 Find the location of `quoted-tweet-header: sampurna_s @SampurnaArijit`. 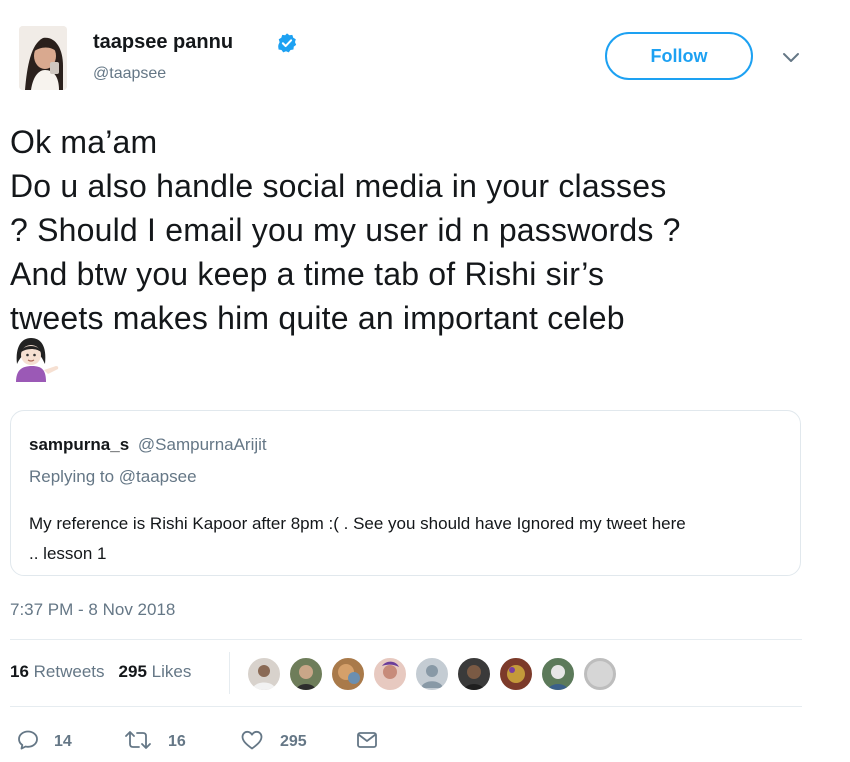

quoted-tweet-header: sampurna_s @SampurnaArijit is located at coordinates (148, 445).